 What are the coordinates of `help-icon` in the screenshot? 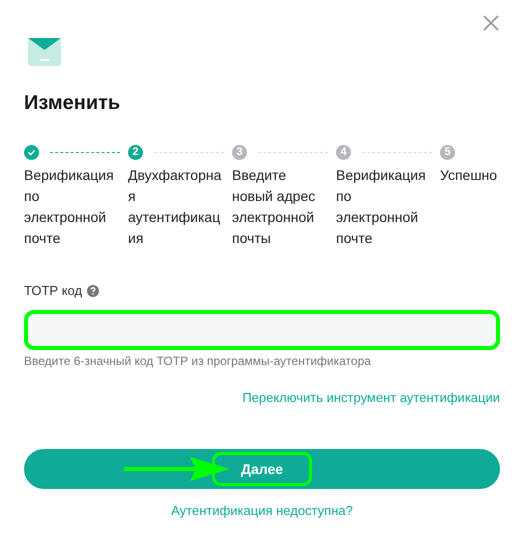 It's located at (93, 290).